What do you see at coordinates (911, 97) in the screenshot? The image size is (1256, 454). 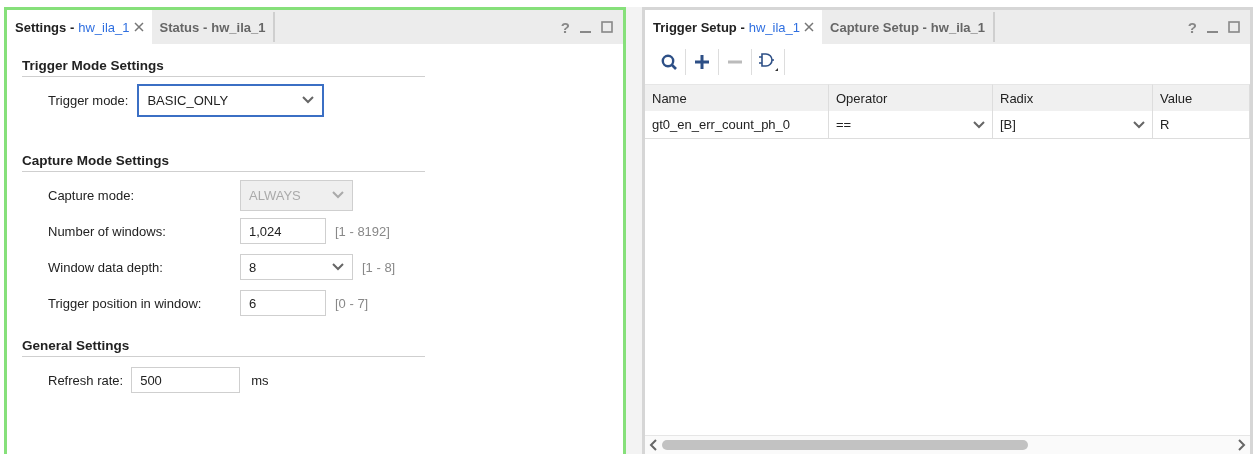 I see `column-header: Operator` at bounding box center [911, 97].